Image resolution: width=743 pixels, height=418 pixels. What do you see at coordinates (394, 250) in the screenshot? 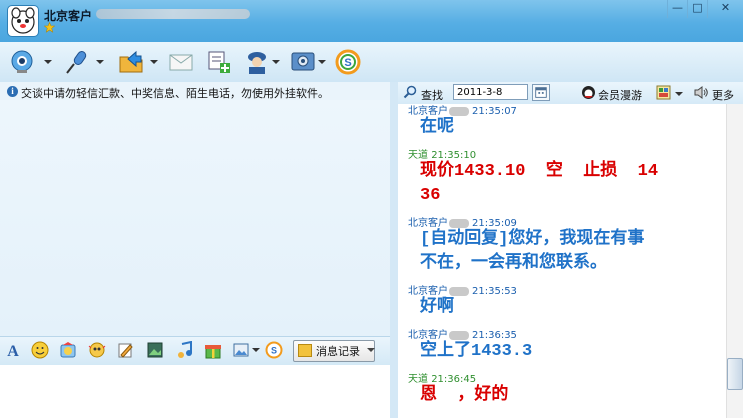
I see `panel-splitter` at bounding box center [394, 250].